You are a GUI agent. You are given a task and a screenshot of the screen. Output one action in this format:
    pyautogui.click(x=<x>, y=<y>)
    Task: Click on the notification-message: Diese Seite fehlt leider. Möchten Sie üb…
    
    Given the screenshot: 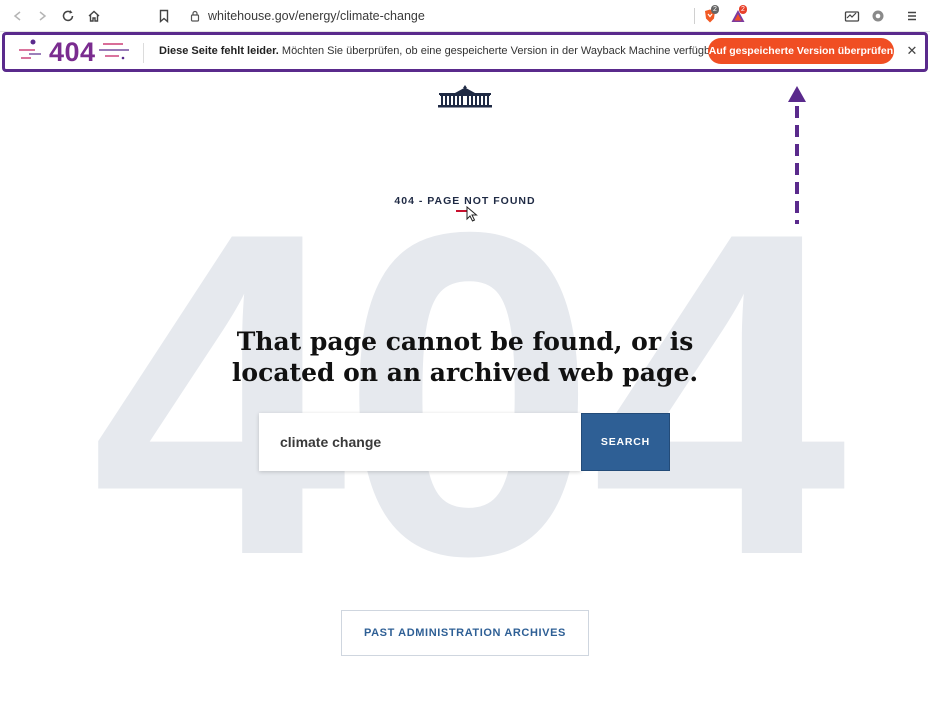 What is the action you would take?
    pyautogui.click(x=449, y=51)
    